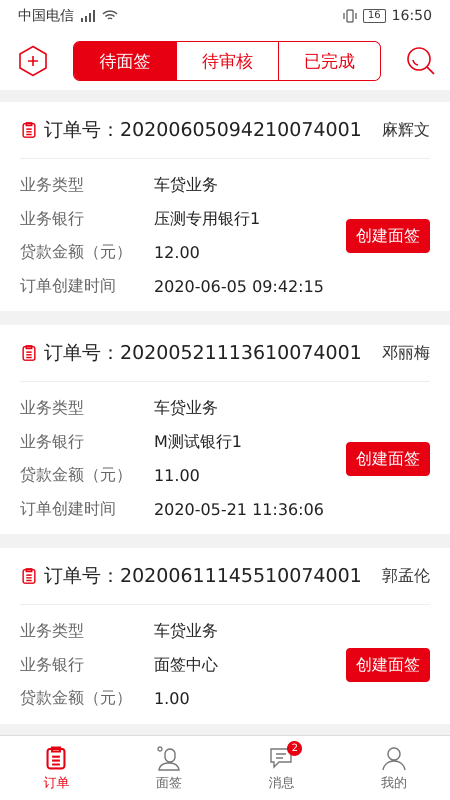 The width and height of the screenshot is (450, 800). Describe the element at coordinates (207, 219) in the screenshot. I see `field-value: 压测专用银行1` at that location.